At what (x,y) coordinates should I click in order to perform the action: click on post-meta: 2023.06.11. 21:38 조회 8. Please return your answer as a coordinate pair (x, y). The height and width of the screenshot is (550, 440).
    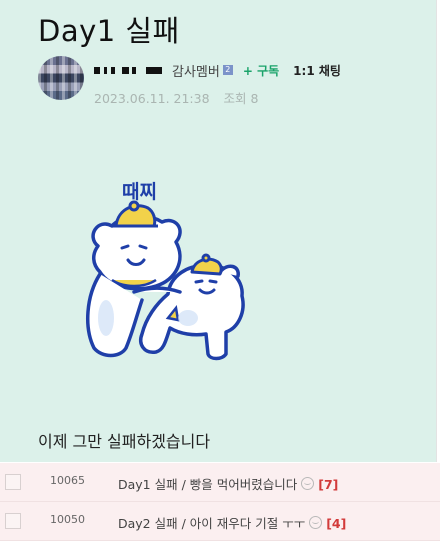
    Looking at the image, I should click on (176, 97).